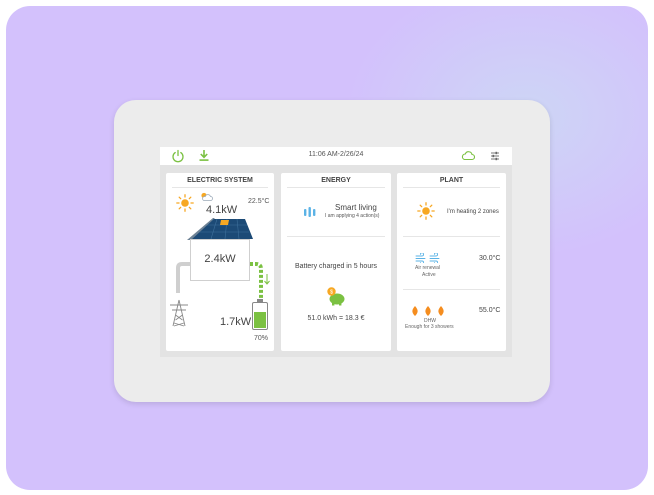 Image resolution: width=654 pixels, height=495 pixels. I want to click on air-renewal-label: Air renewal, so click(428, 268).